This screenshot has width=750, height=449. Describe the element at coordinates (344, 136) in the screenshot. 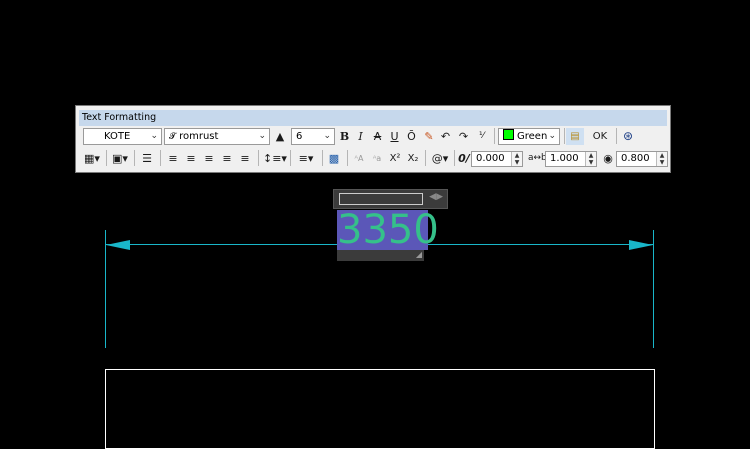

I see `bold-button: B` at that location.